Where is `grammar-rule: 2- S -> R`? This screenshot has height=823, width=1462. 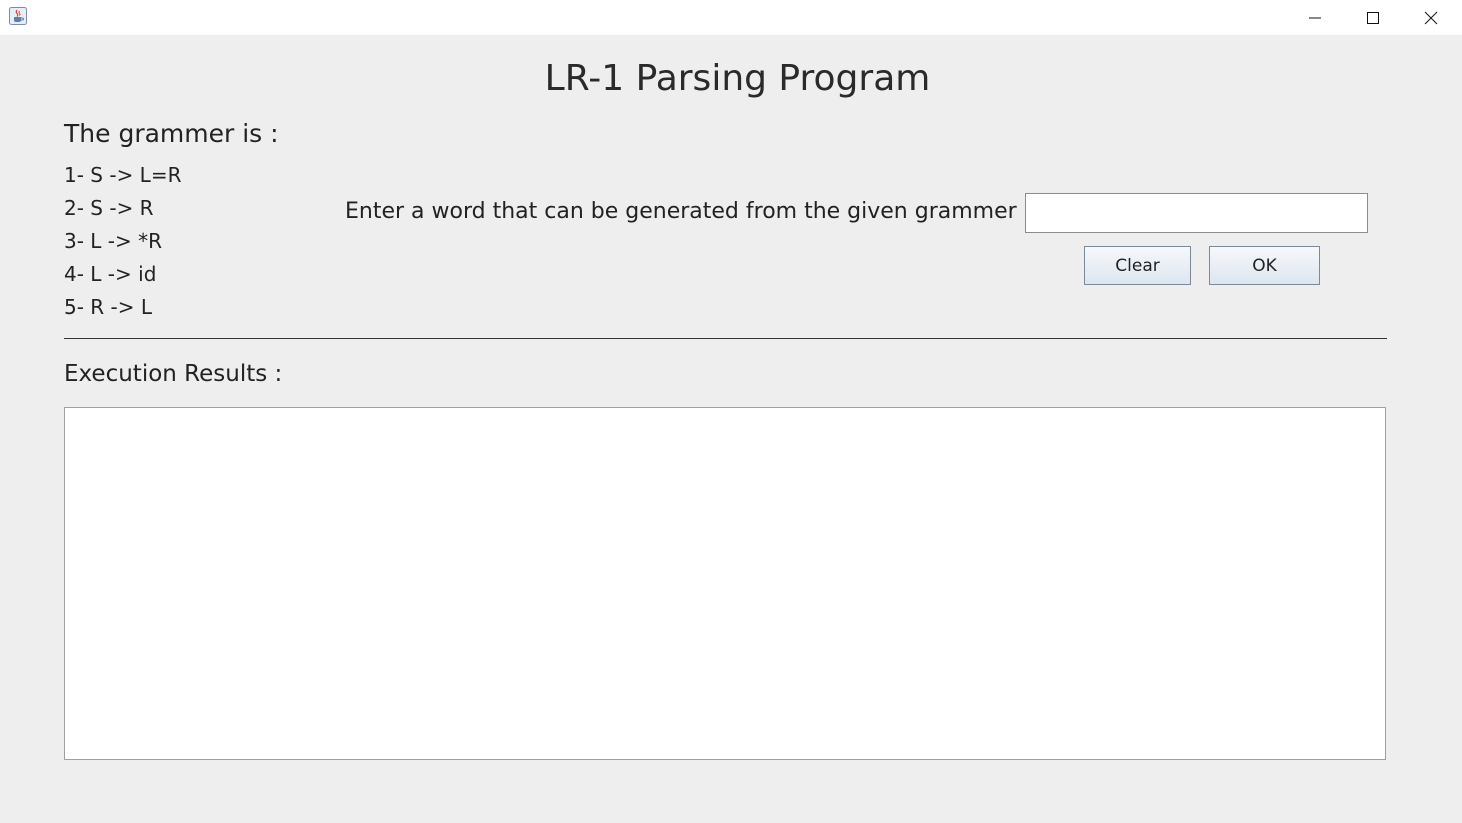 grammar-rule: 2- S -> R is located at coordinates (109, 208).